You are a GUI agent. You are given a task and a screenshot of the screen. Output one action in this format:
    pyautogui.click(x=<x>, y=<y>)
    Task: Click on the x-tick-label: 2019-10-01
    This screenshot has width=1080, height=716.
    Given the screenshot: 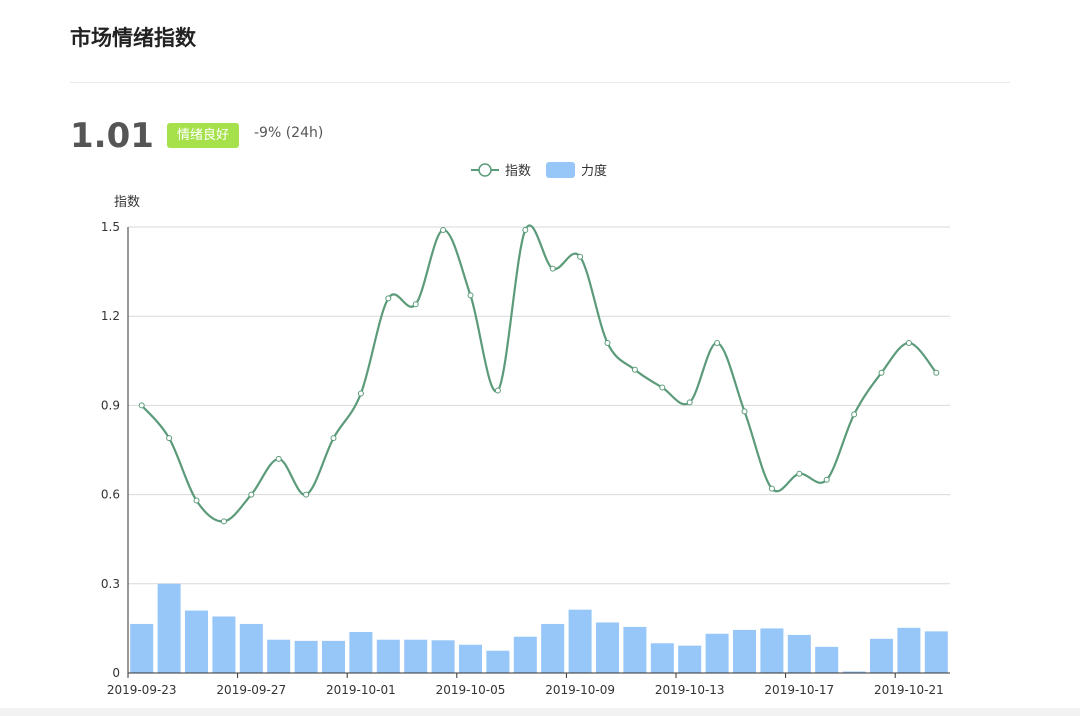 What is the action you would take?
    pyautogui.click(x=361, y=690)
    